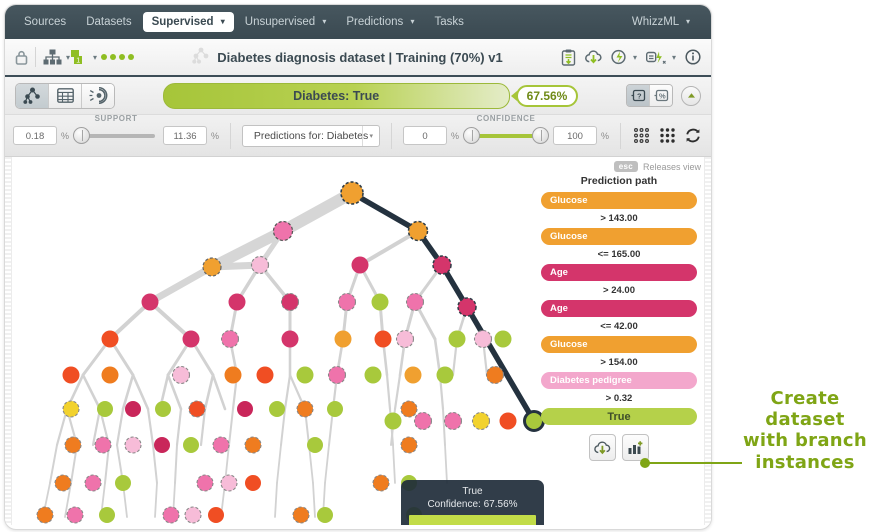 This screenshot has width=875, height=532. What do you see at coordinates (185, 135) in the screenshot?
I see `support-max-input: 11.36` at bounding box center [185, 135].